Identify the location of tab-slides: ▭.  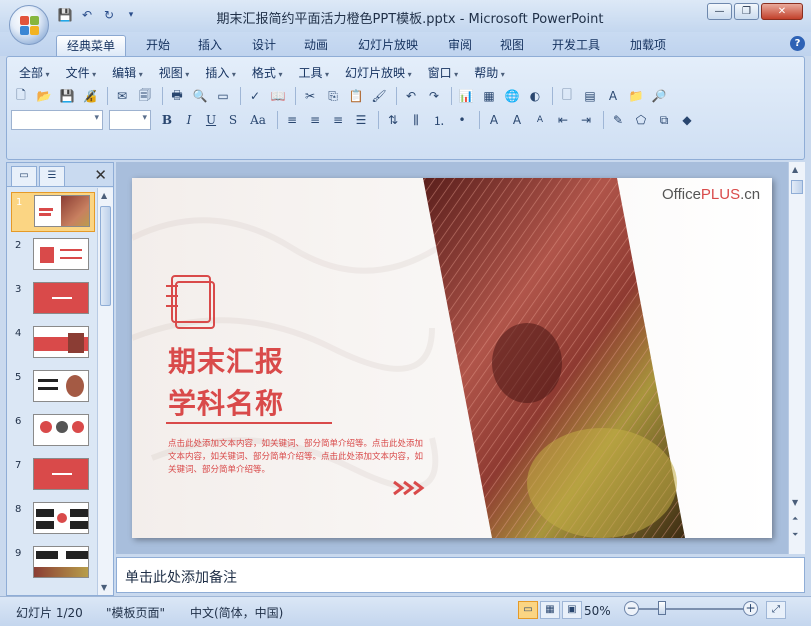
(24, 176).